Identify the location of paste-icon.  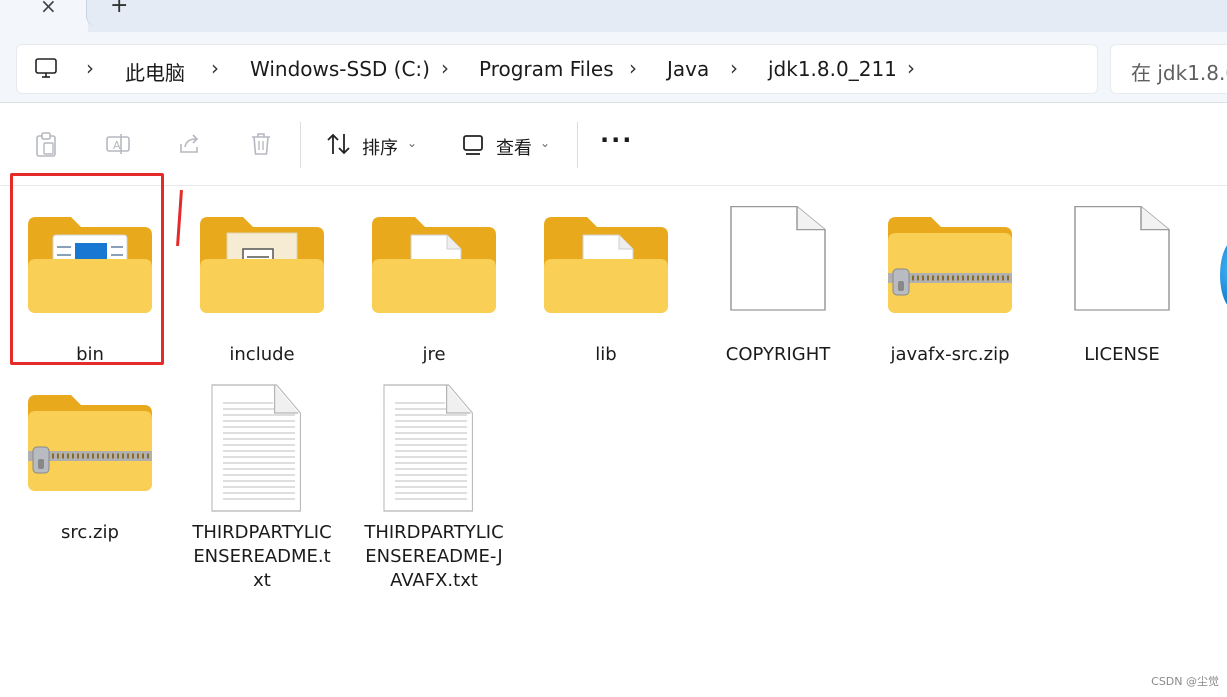
(46, 144).